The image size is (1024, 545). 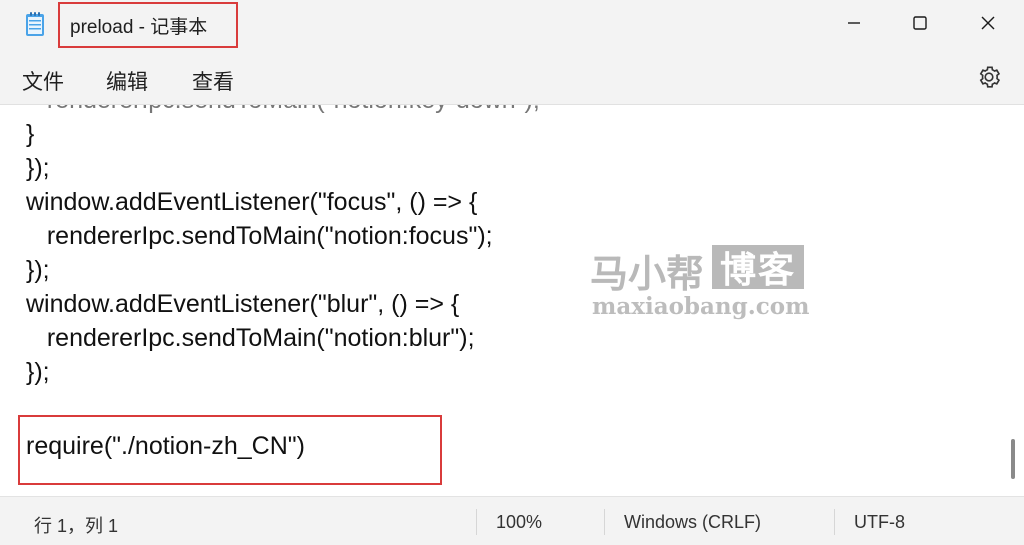 What do you see at coordinates (30, 134) in the screenshot?
I see `code-line: }` at bounding box center [30, 134].